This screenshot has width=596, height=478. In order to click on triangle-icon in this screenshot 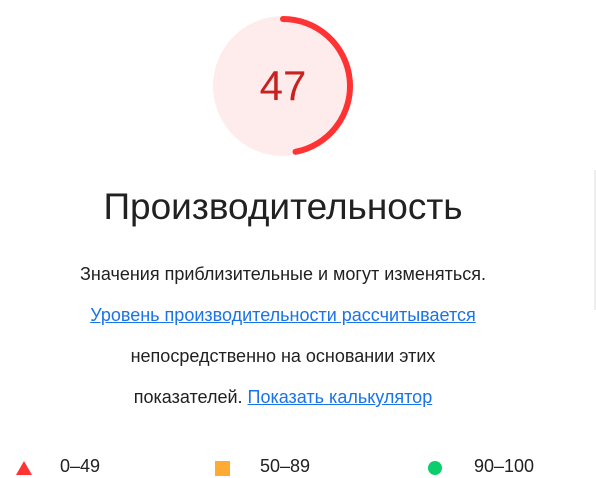, I will do `click(24, 468)`.